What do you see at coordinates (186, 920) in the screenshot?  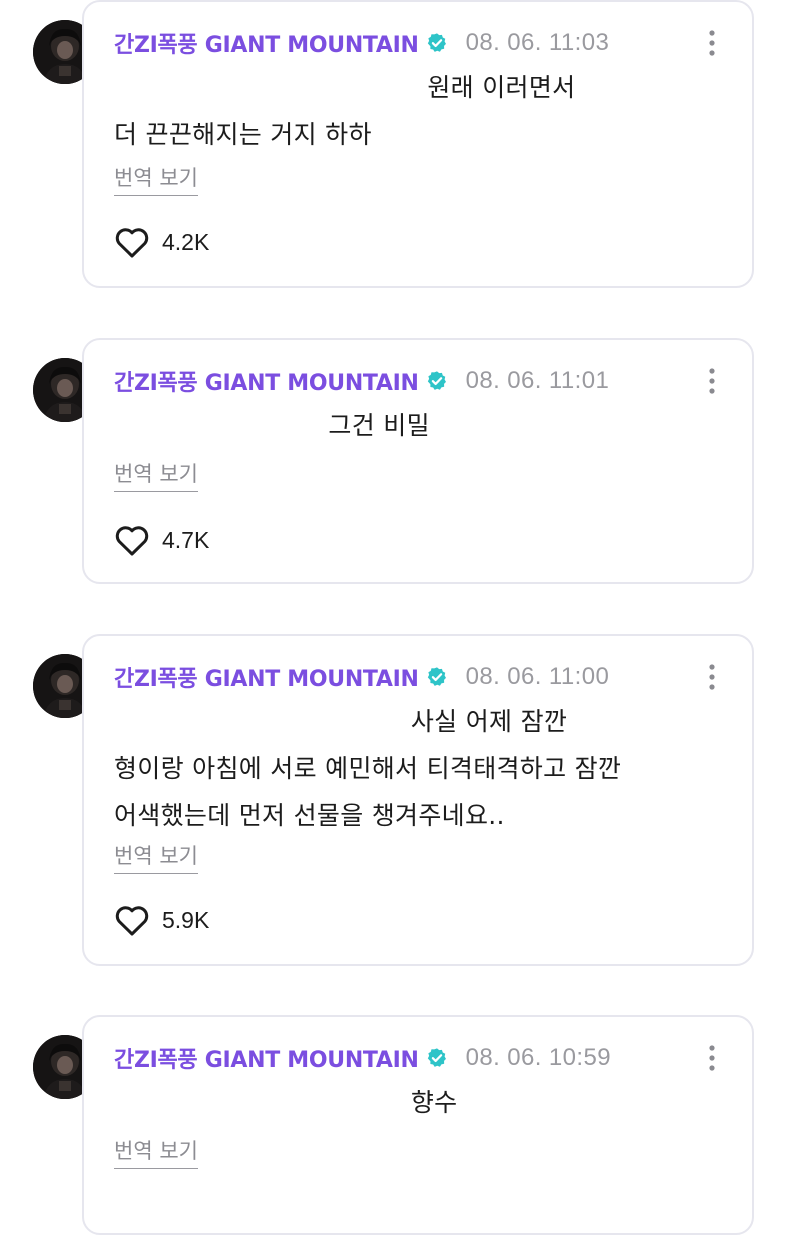 I see `like-count: 5.9K` at bounding box center [186, 920].